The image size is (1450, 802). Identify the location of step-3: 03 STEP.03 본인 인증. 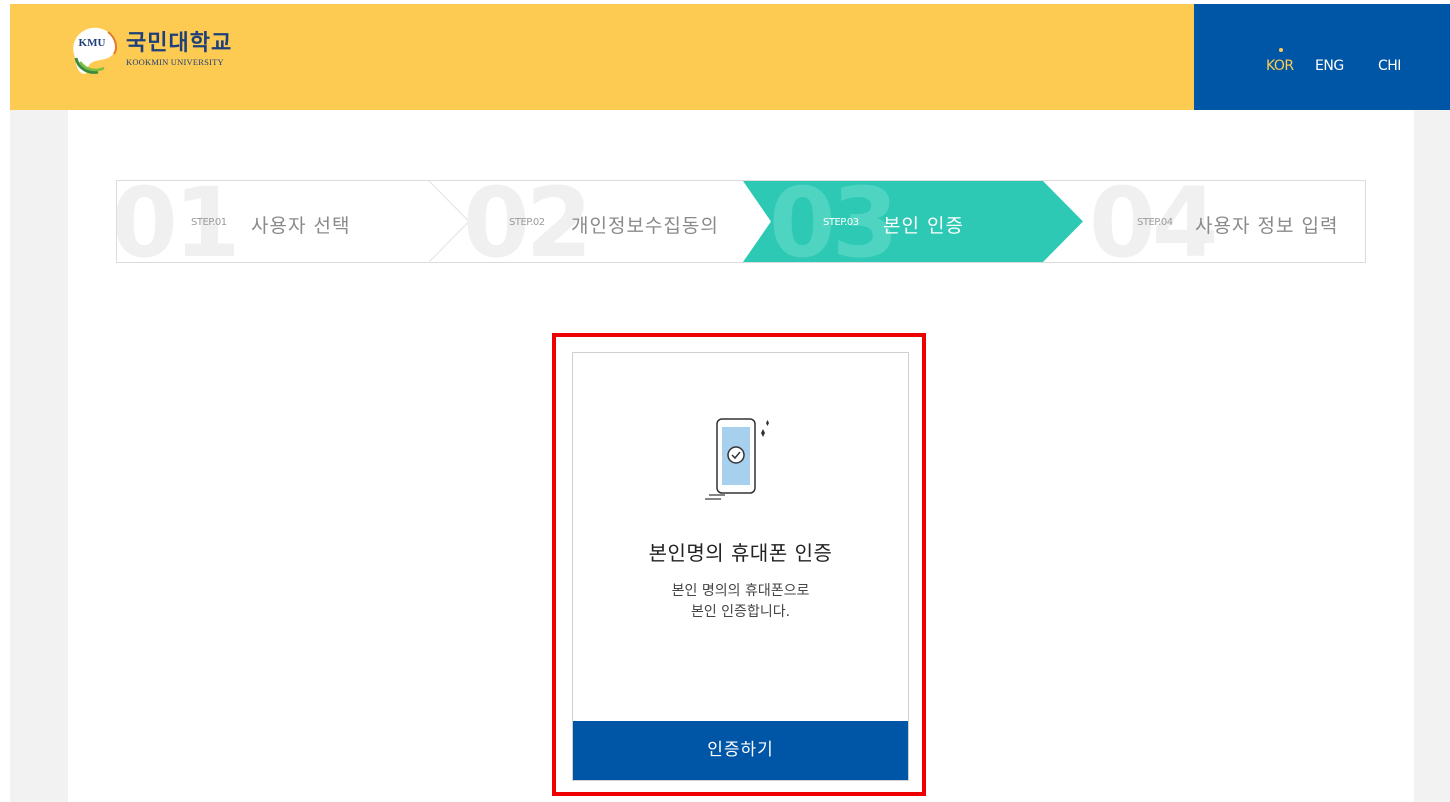
(917, 221).